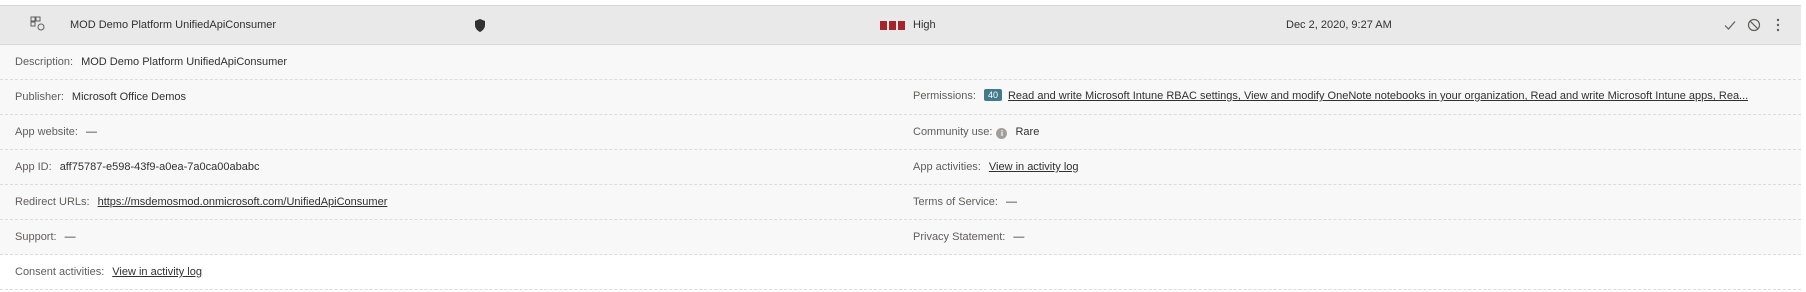  I want to click on app-website-field: App website: —, so click(56, 132).